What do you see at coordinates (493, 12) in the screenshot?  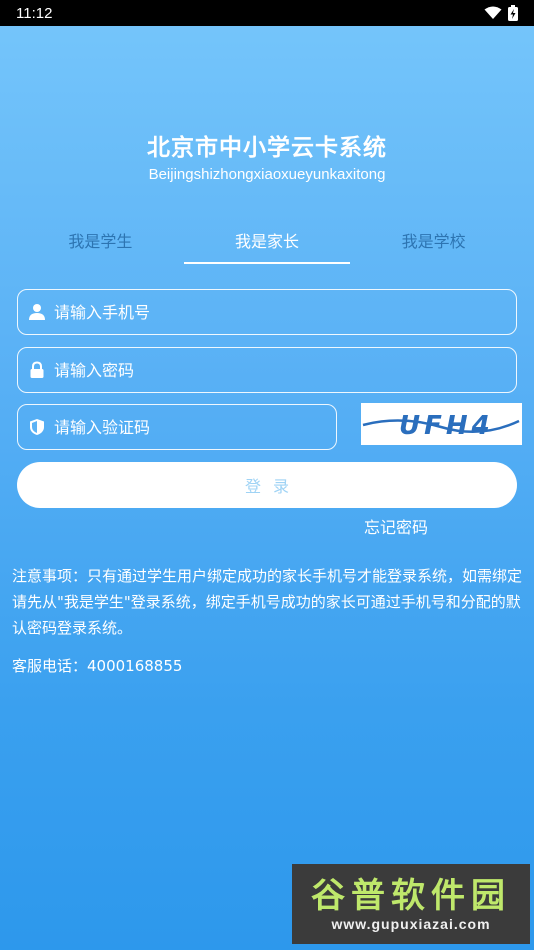 I see `wifi-icon` at bounding box center [493, 12].